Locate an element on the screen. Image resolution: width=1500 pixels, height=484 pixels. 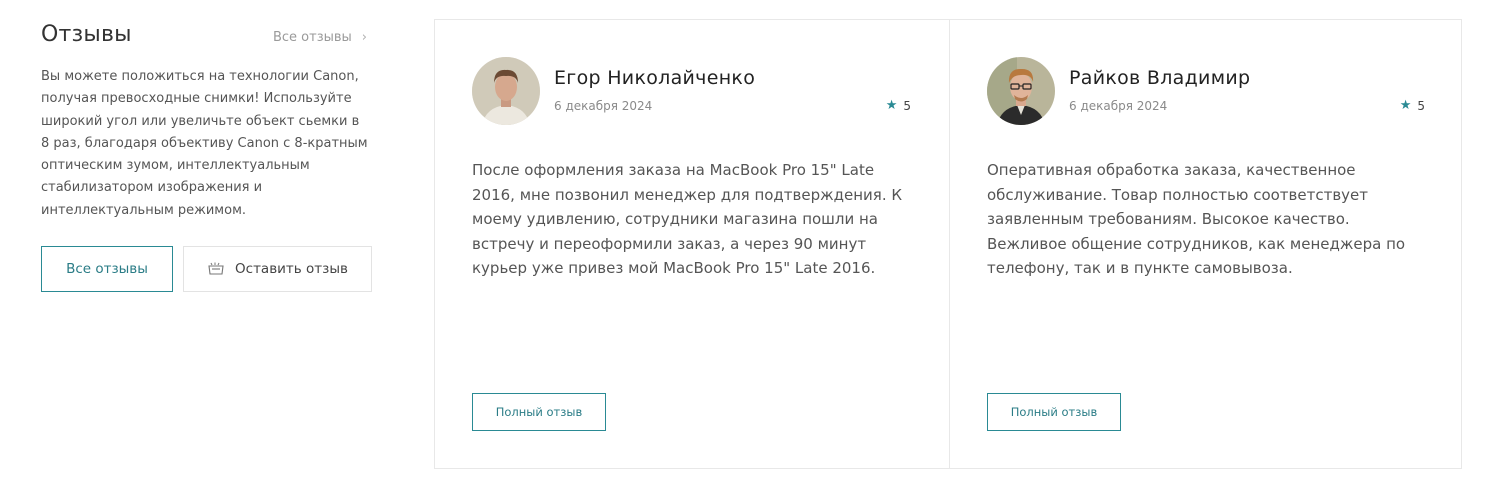
all-reviews-link: Все отзывы › is located at coordinates (320, 37).